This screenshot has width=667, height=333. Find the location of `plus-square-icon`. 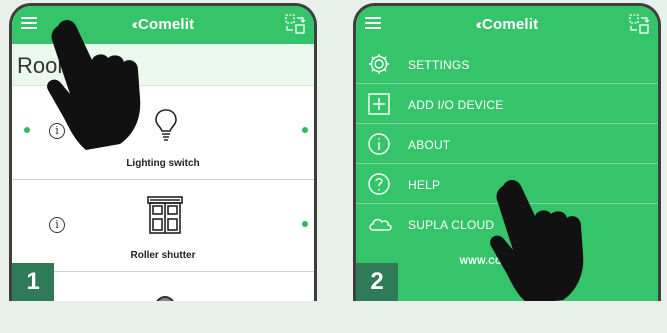

plus-square-icon is located at coordinates (379, 104).